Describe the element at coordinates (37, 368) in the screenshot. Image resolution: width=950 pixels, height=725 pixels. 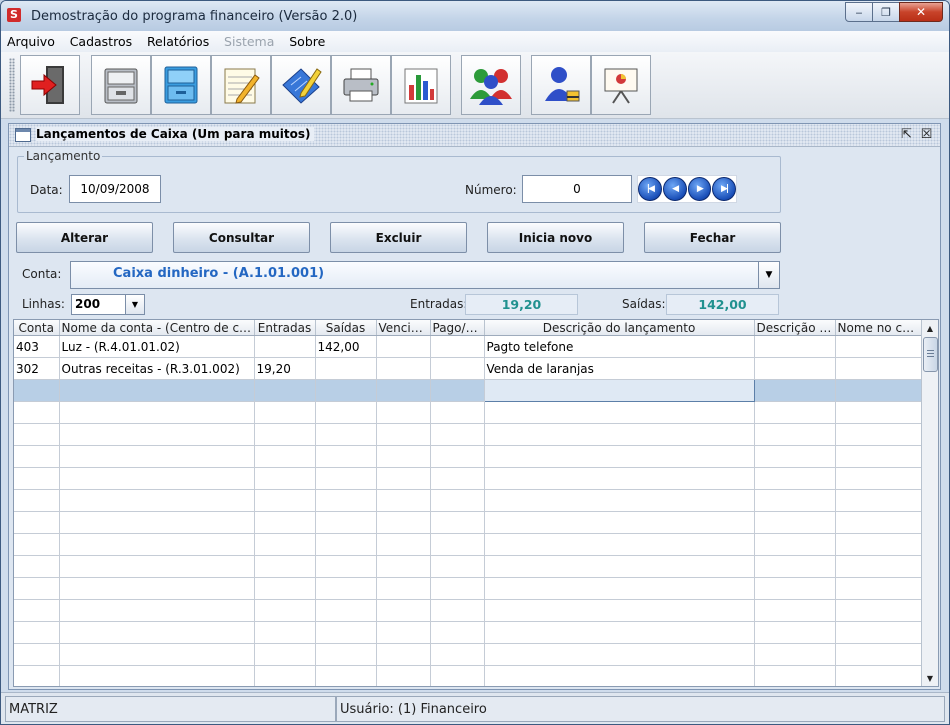
I see `cell: 302` at that location.